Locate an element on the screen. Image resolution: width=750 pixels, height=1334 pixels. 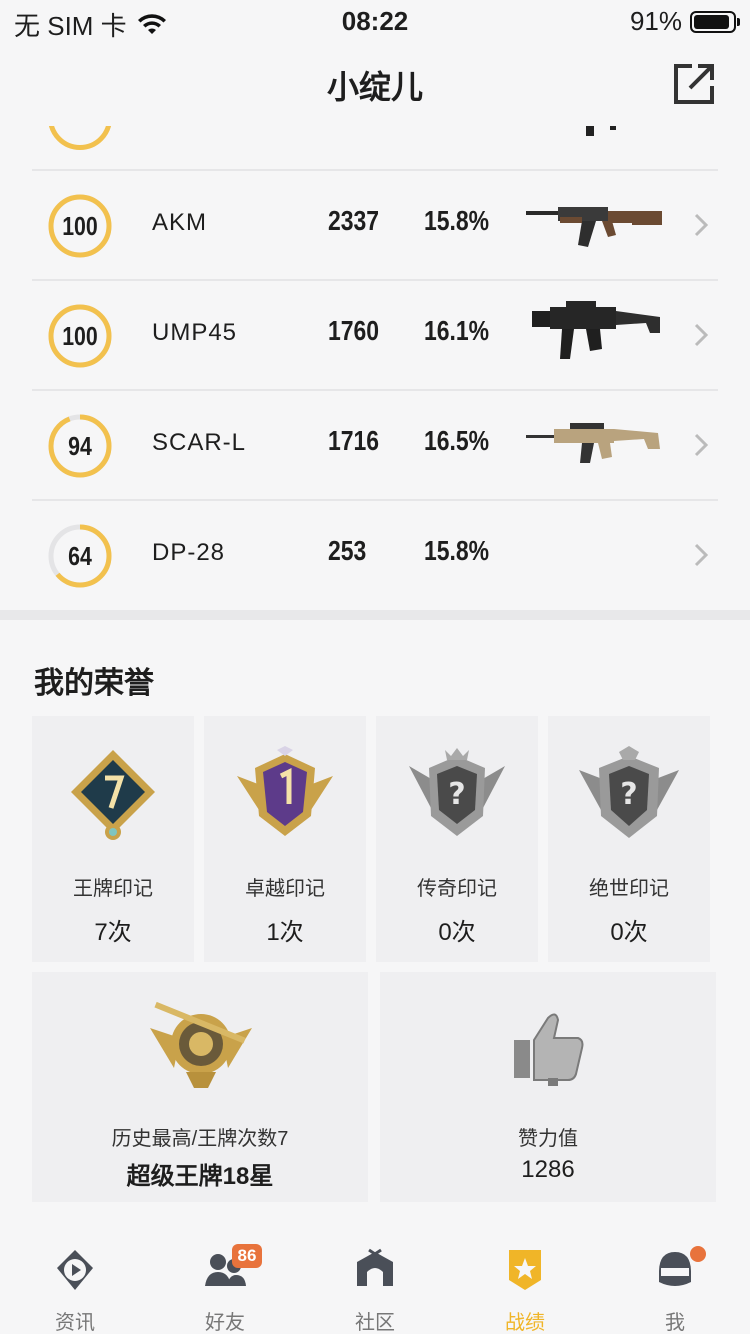
highest-rank-value: 超级王牌18星 is located at coordinates (200, 1176).